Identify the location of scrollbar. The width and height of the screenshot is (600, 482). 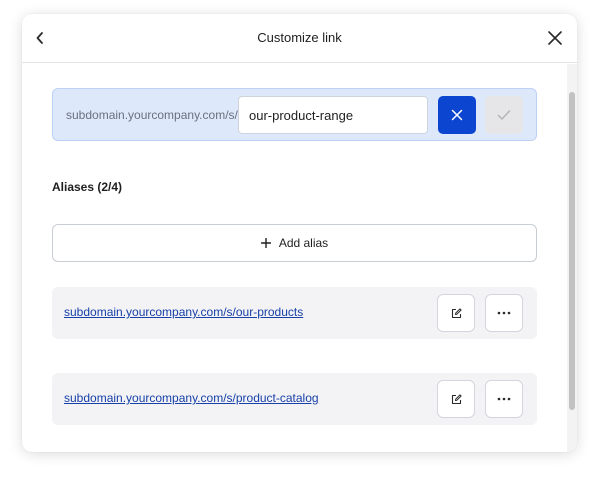
(572, 258).